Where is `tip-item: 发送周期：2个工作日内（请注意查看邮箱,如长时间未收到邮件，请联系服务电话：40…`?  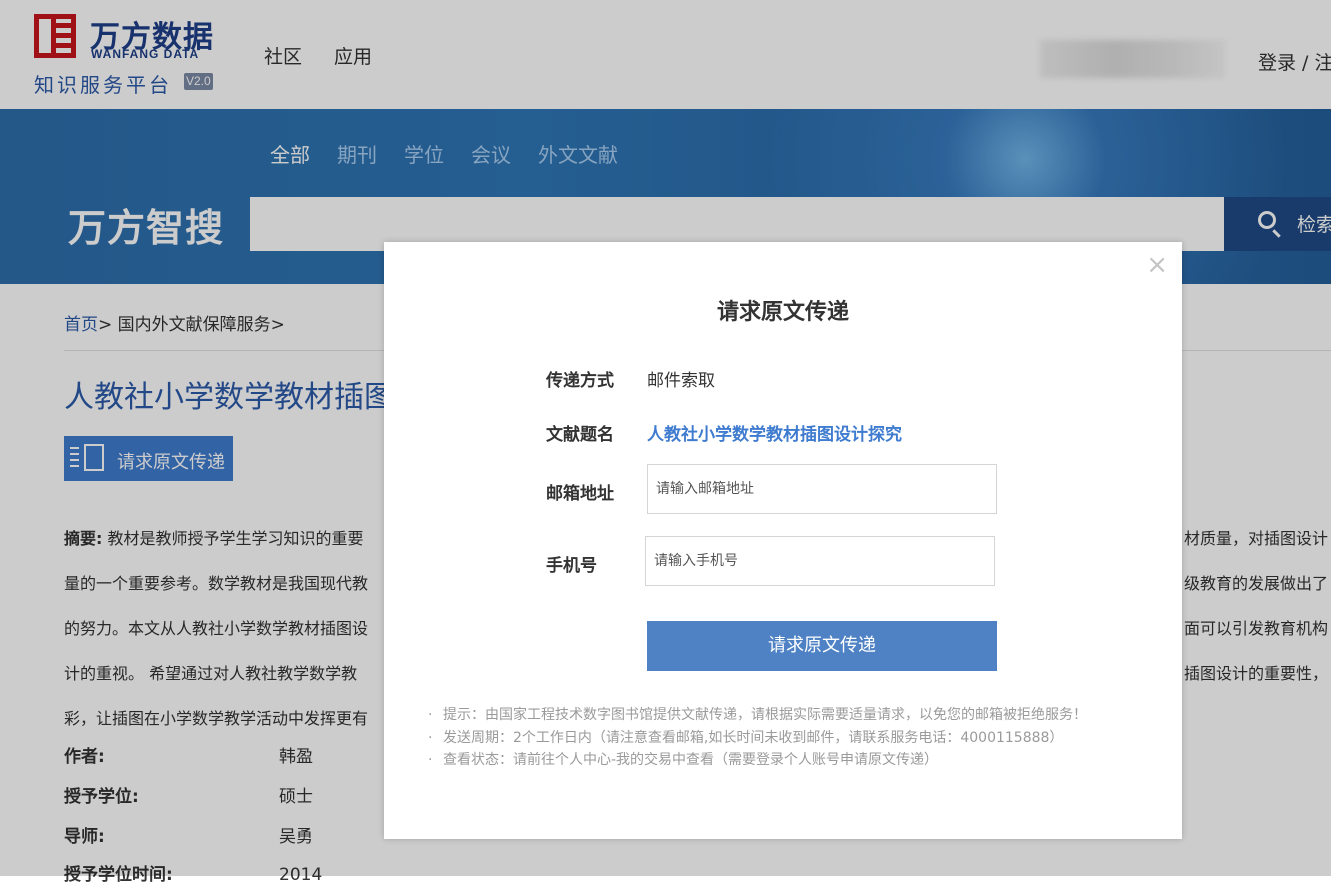 tip-item: 发送周期：2个工作日内（请注意查看邮箱,如长时间未收到邮件，请联系服务电话：40… is located at coordinates (757, 738).